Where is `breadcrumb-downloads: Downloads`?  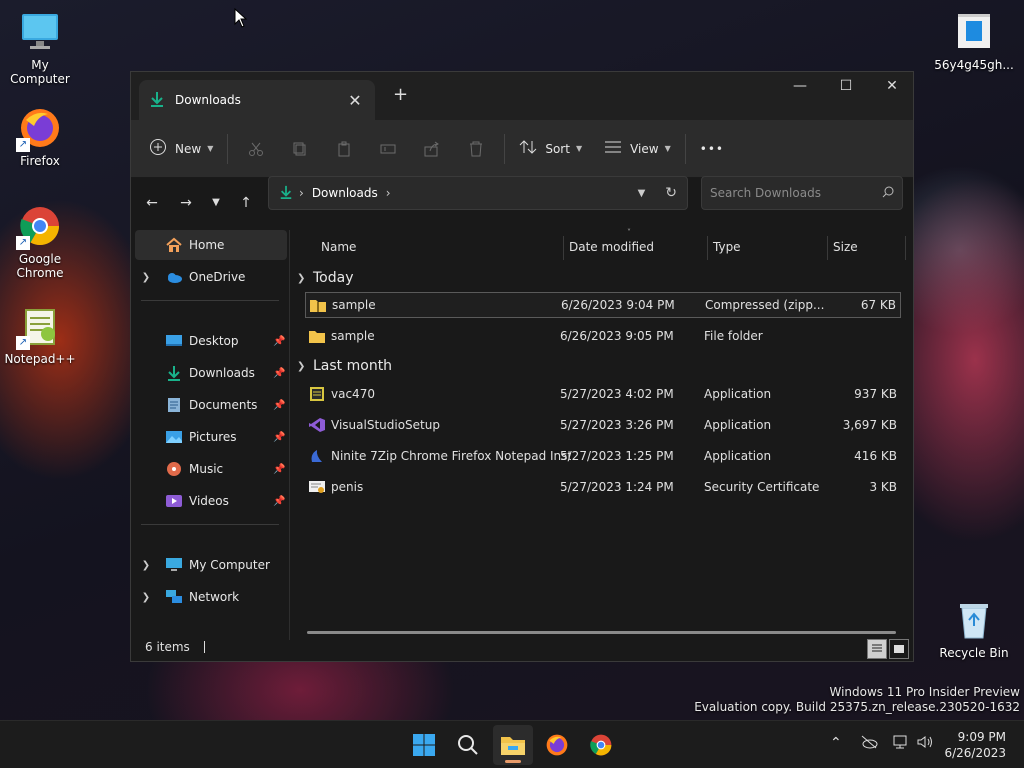
breadcrumb-downloads: Downloads is located at coordinates (345, 193).